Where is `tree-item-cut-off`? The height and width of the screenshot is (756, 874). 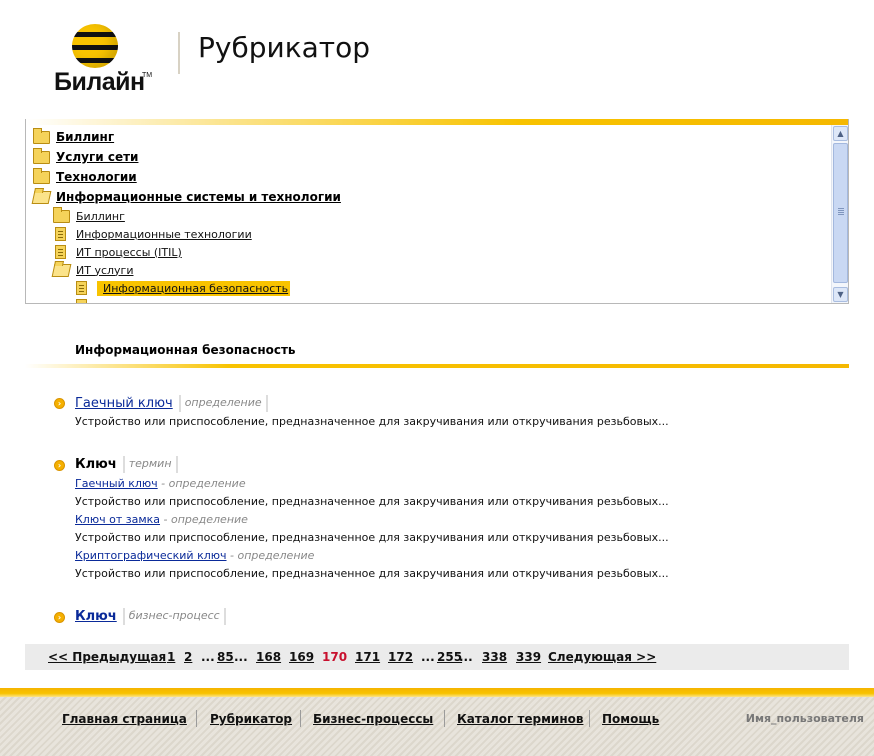
tree-item-cut-off is located at coordinates (85, 300).